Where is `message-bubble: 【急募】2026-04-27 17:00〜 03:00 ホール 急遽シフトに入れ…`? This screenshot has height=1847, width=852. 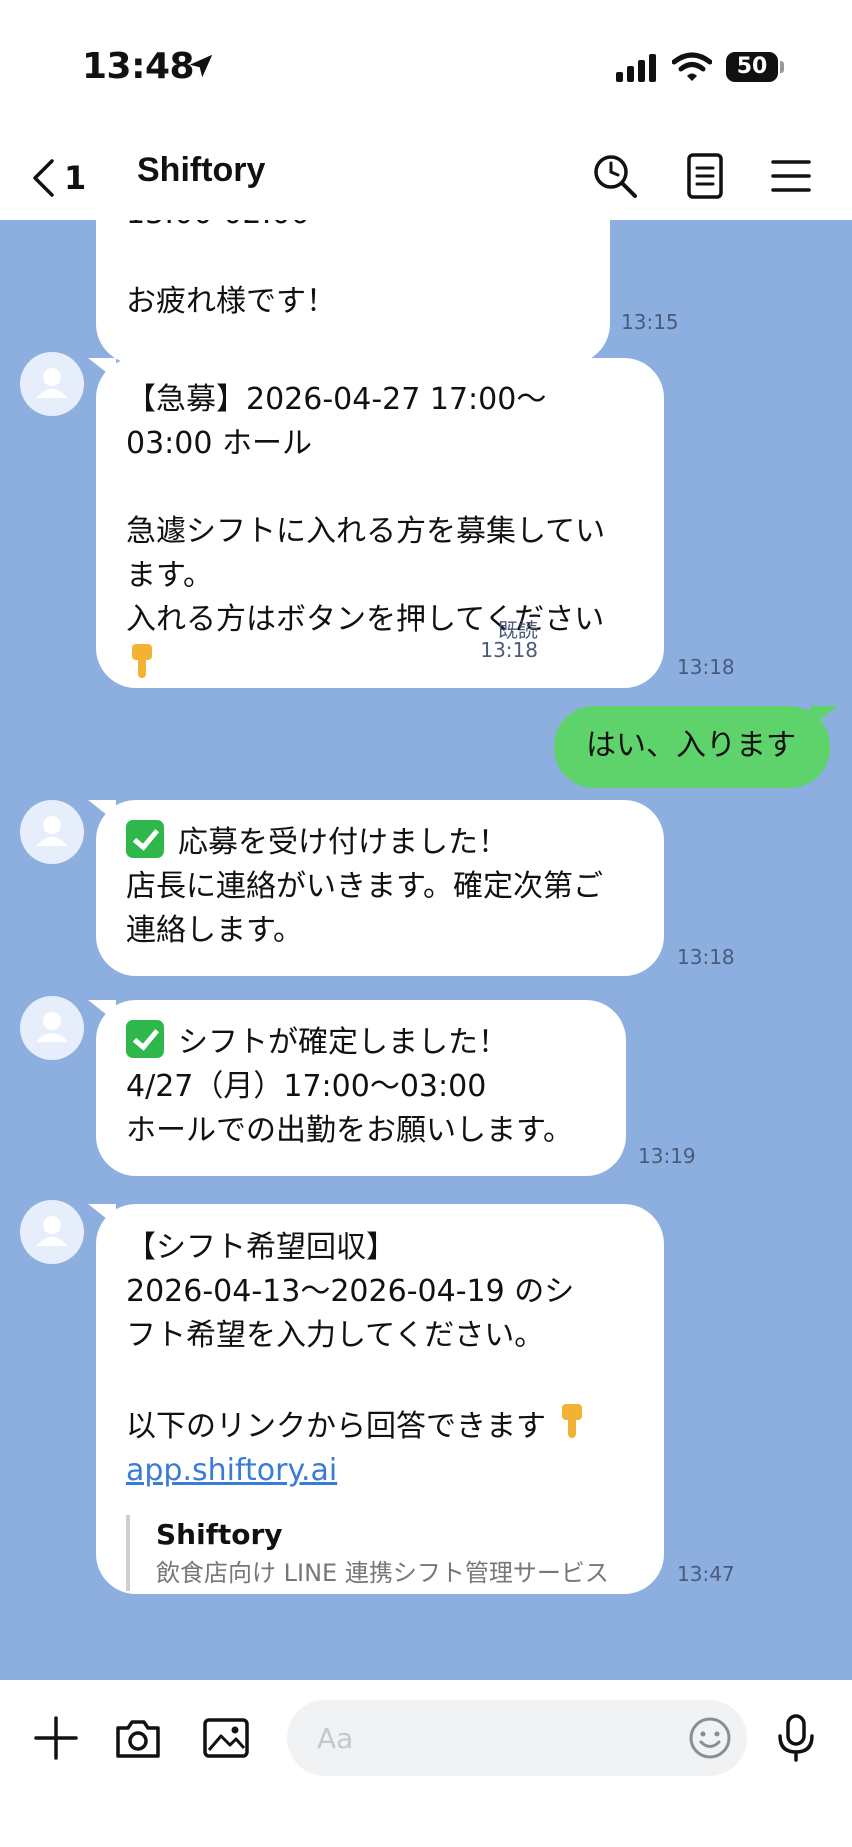
message-bubble: 【急募】2026-04-27 17:00〜 03:00 ホール 急遽シフトに入れ… is located at coordinates (376, 523).